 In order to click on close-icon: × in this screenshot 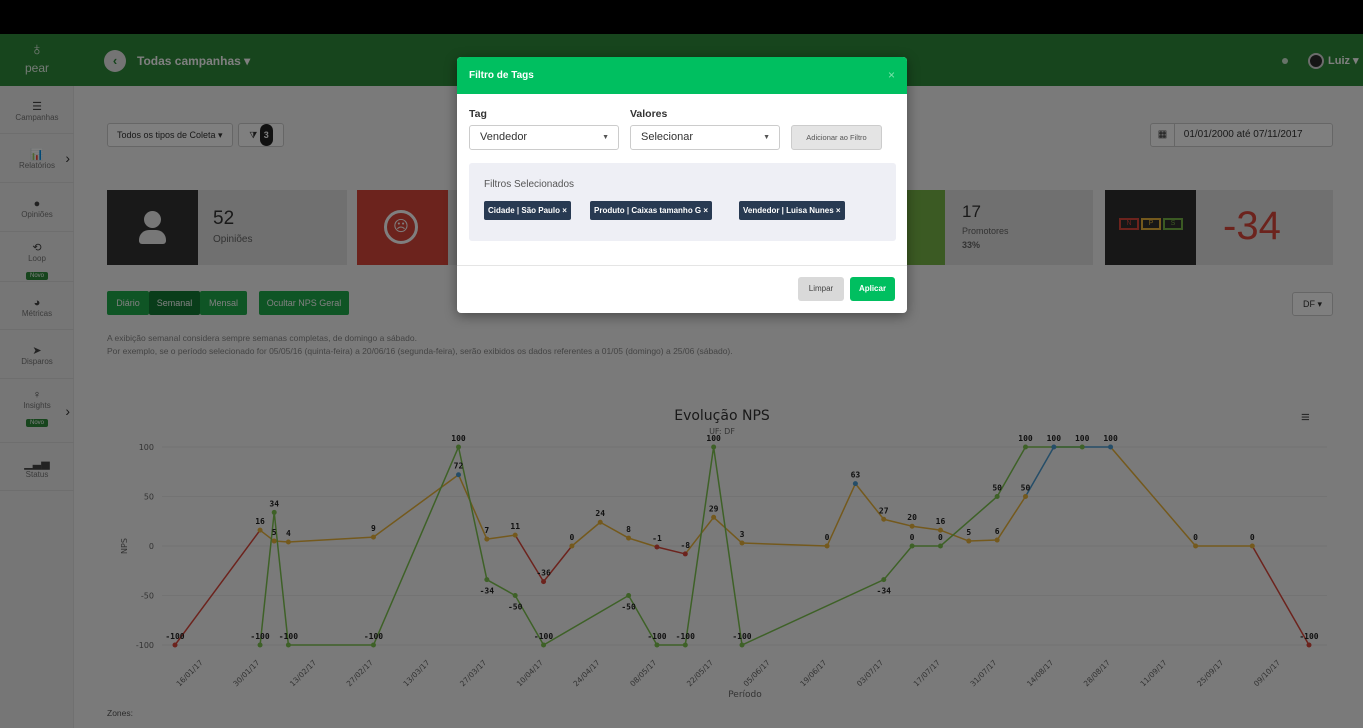, I will do `click(891, 75)`.